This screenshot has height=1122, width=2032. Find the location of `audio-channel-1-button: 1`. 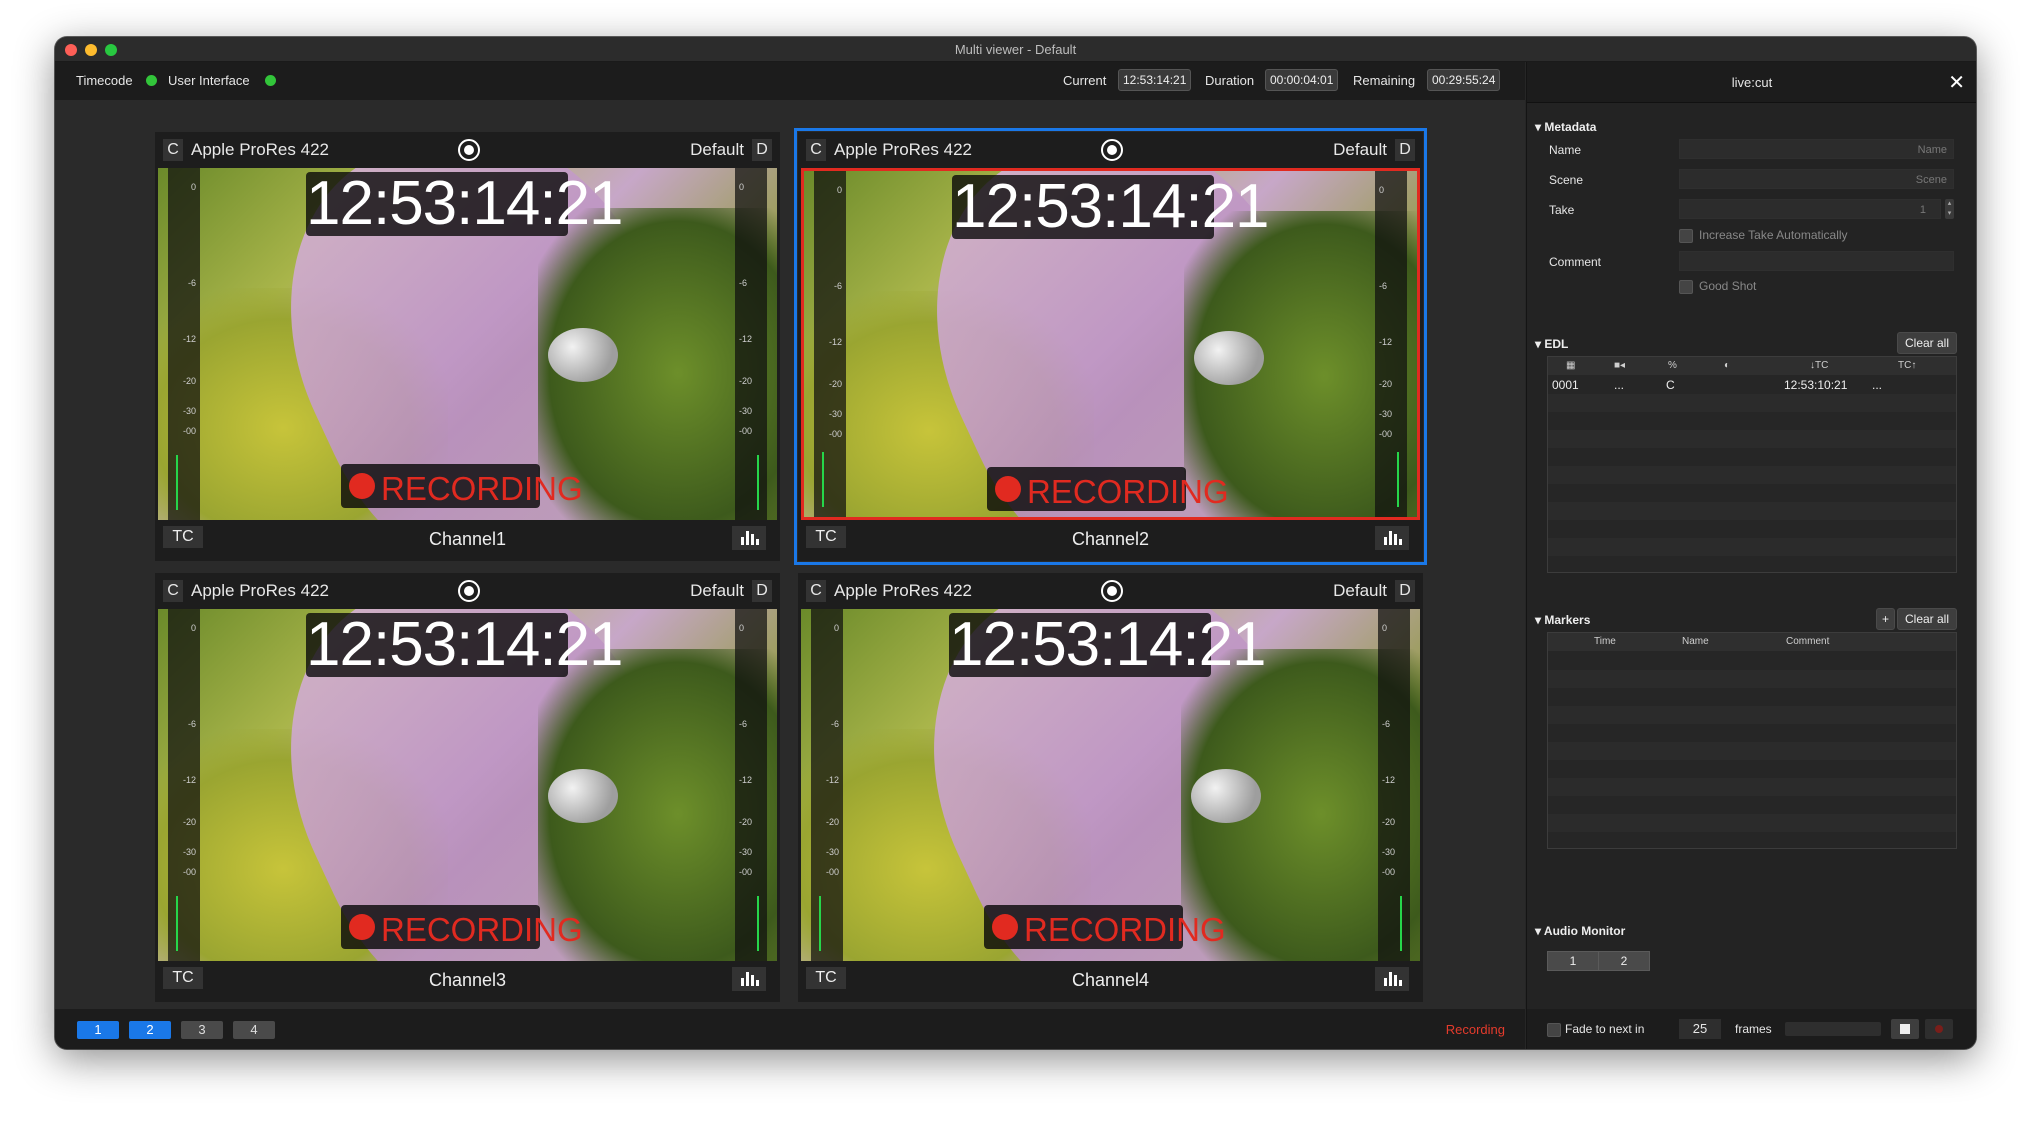

audio-channel-1-button: 1 is located at coordinates (1573, 961).